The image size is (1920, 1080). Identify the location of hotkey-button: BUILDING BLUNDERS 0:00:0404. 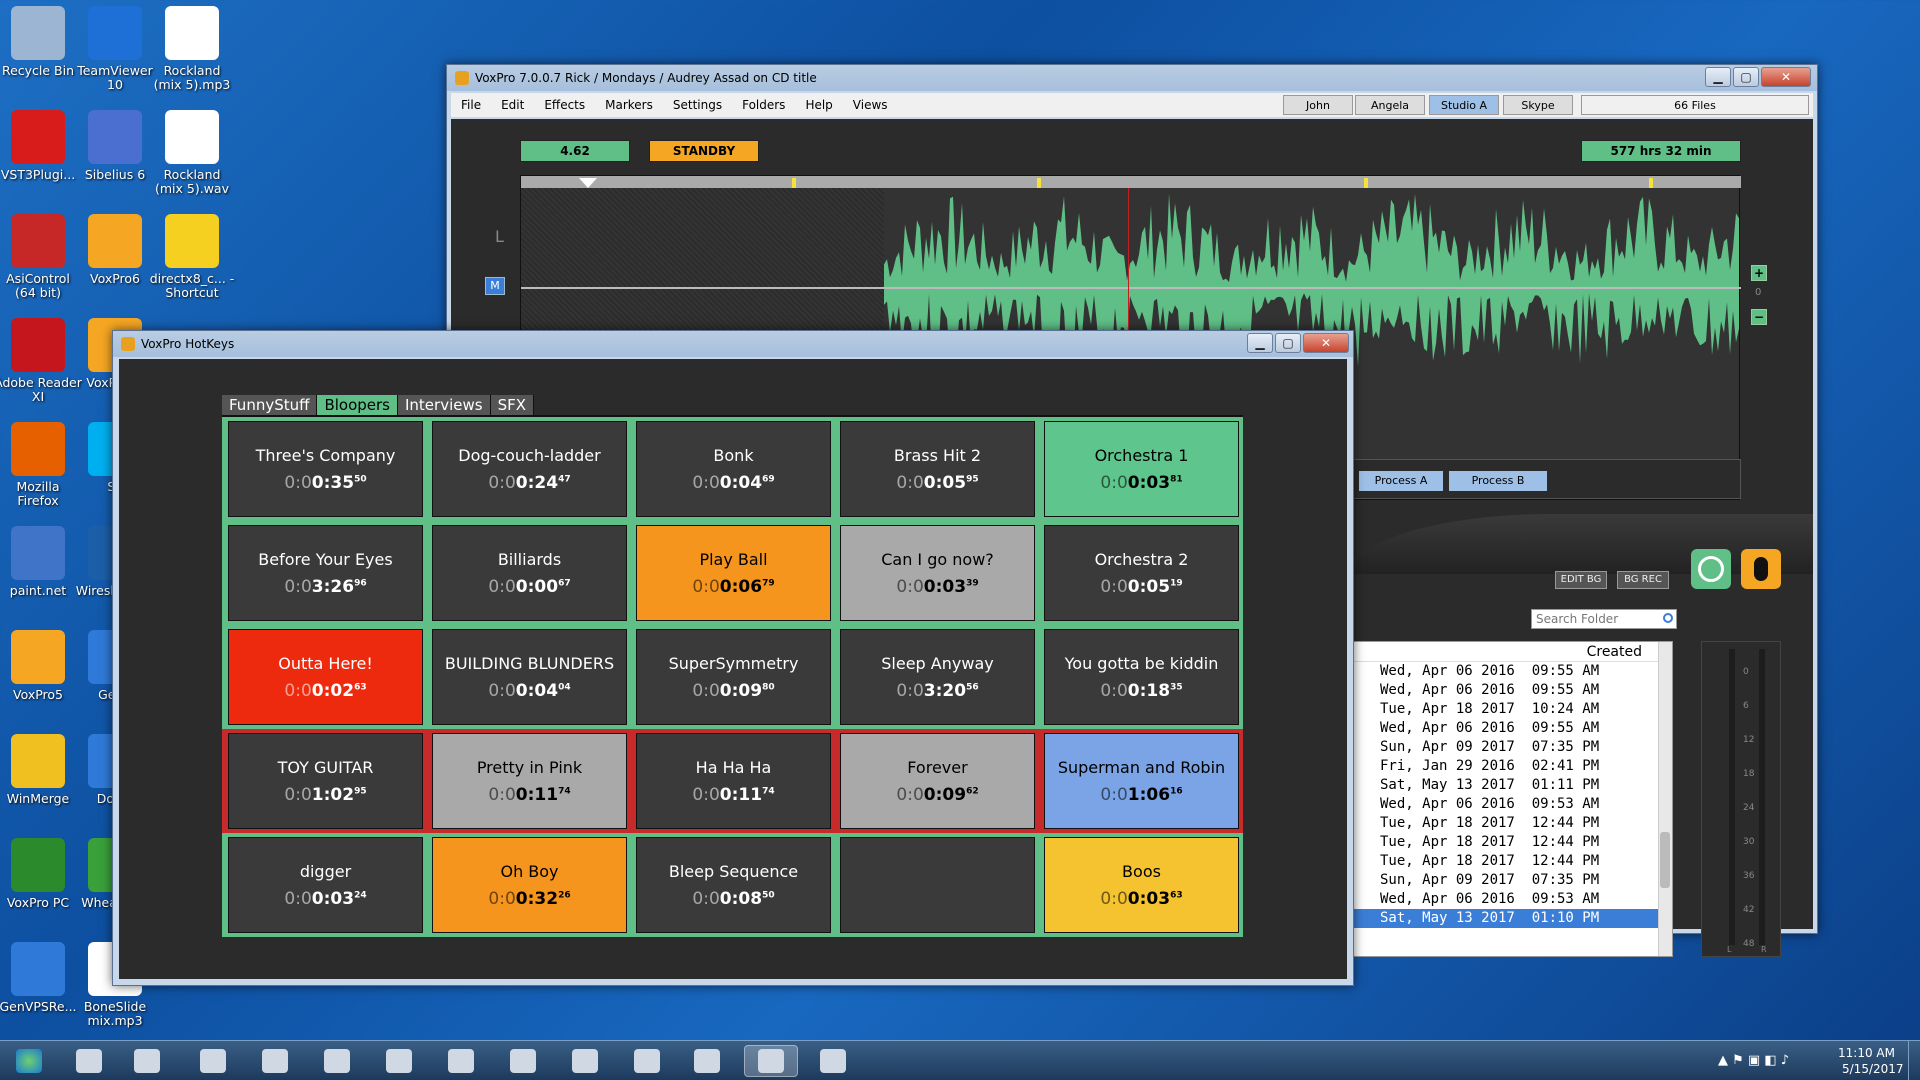
(529, 677).